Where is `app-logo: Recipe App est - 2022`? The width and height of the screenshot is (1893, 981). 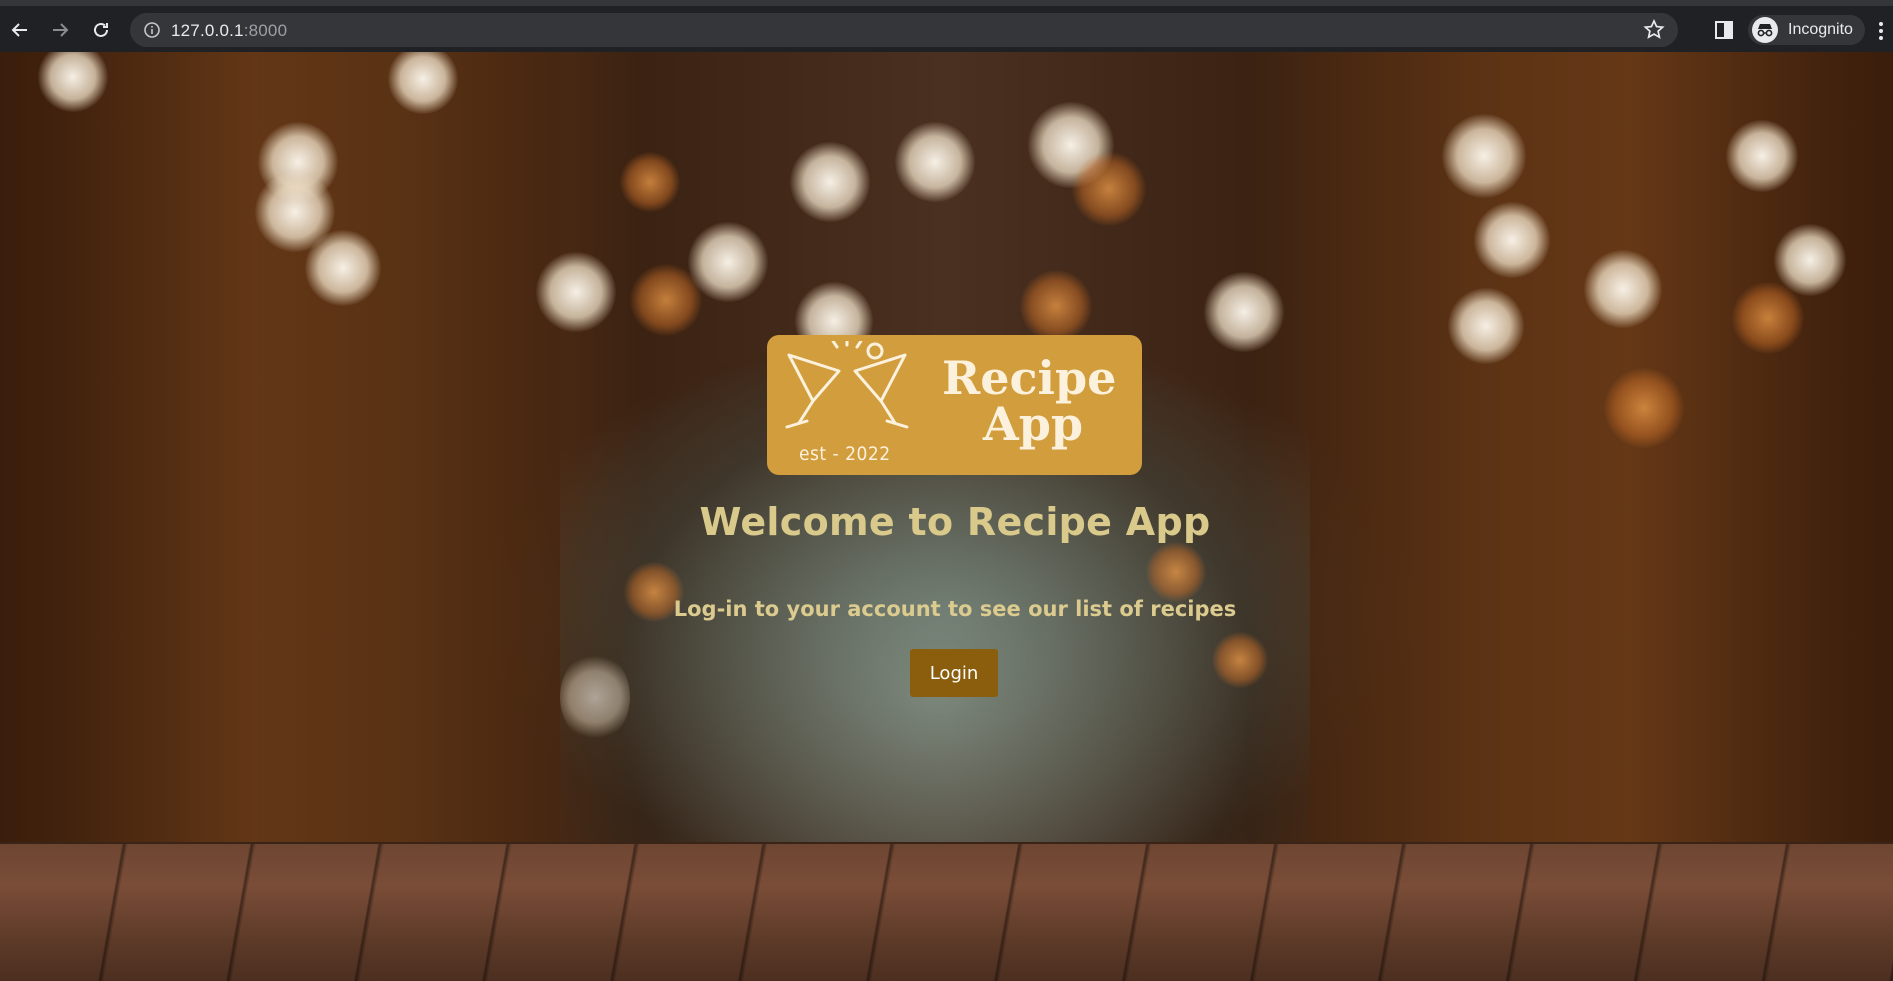 app-logo: Recipe App est - 2022 is located at coordinates (954, 405).